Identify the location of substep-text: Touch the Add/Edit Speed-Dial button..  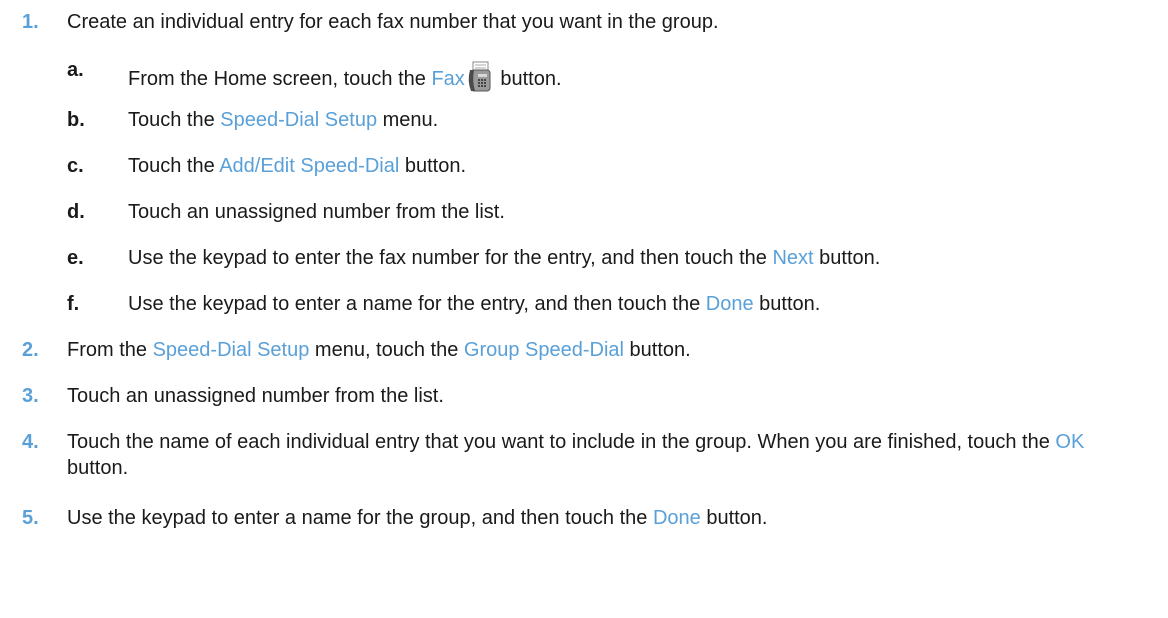
(297, 166).